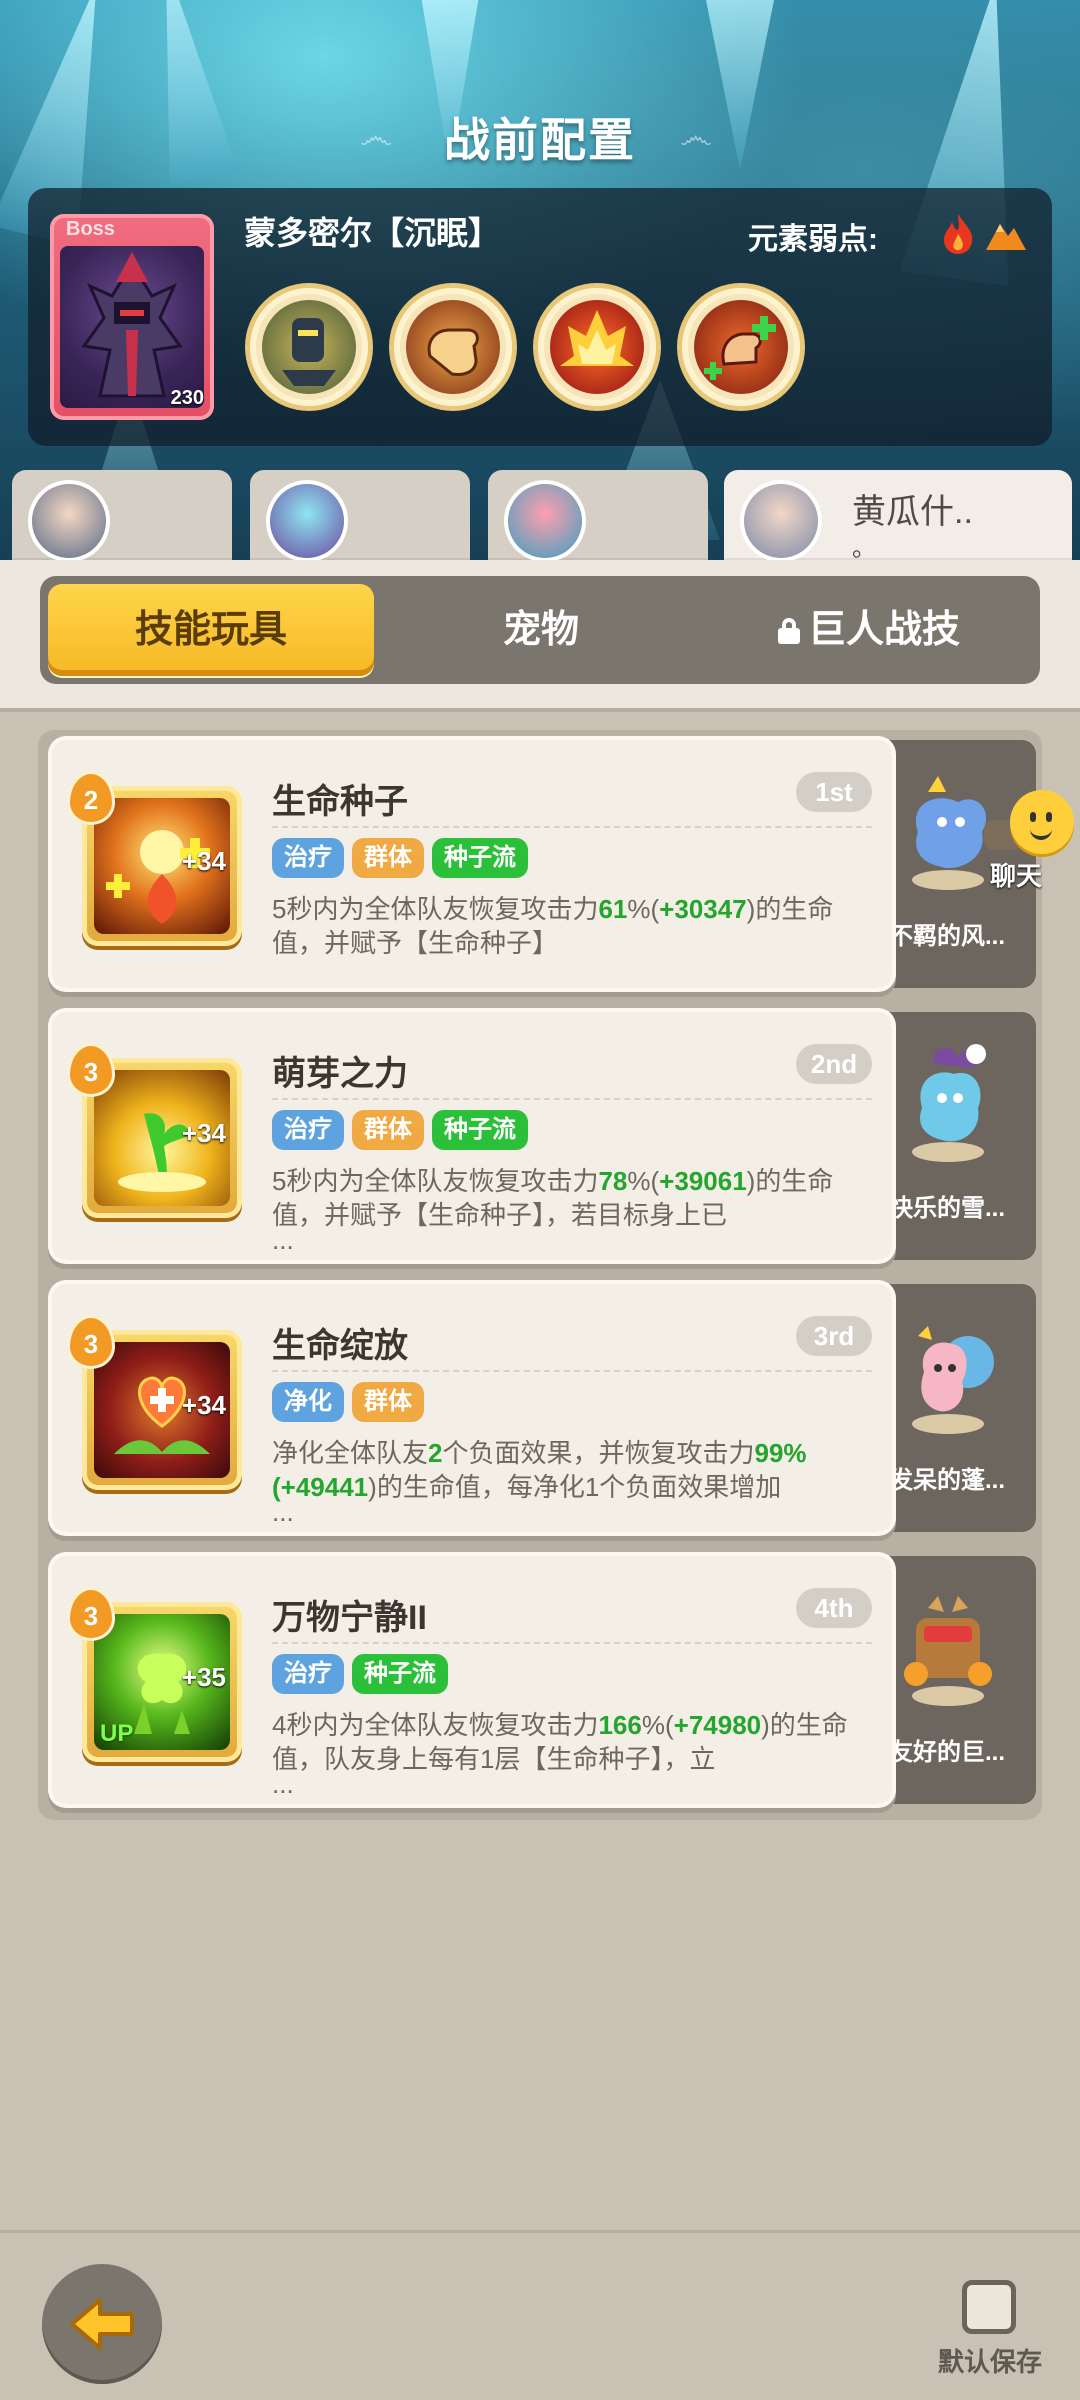 The width and height of the screenshot is (1080, 2400). I want to click on desc-percent: 2, so click(435, 1453).